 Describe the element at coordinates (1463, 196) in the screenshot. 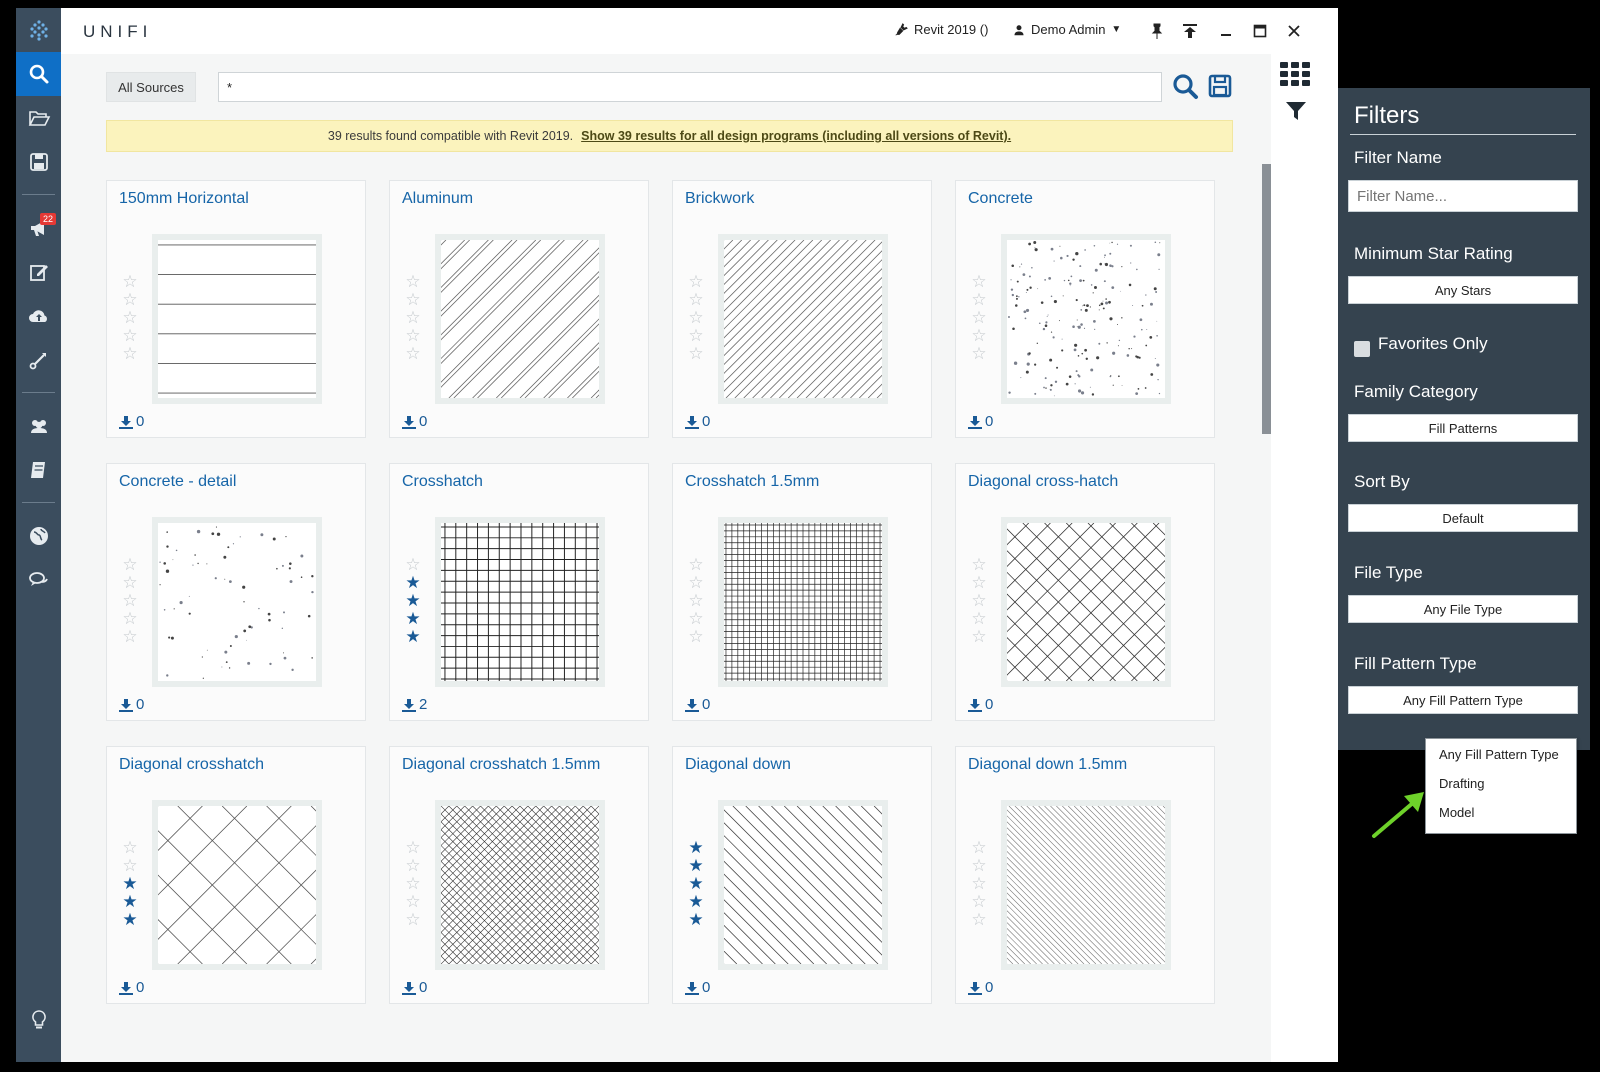

I see `filter-name-input` at that location.